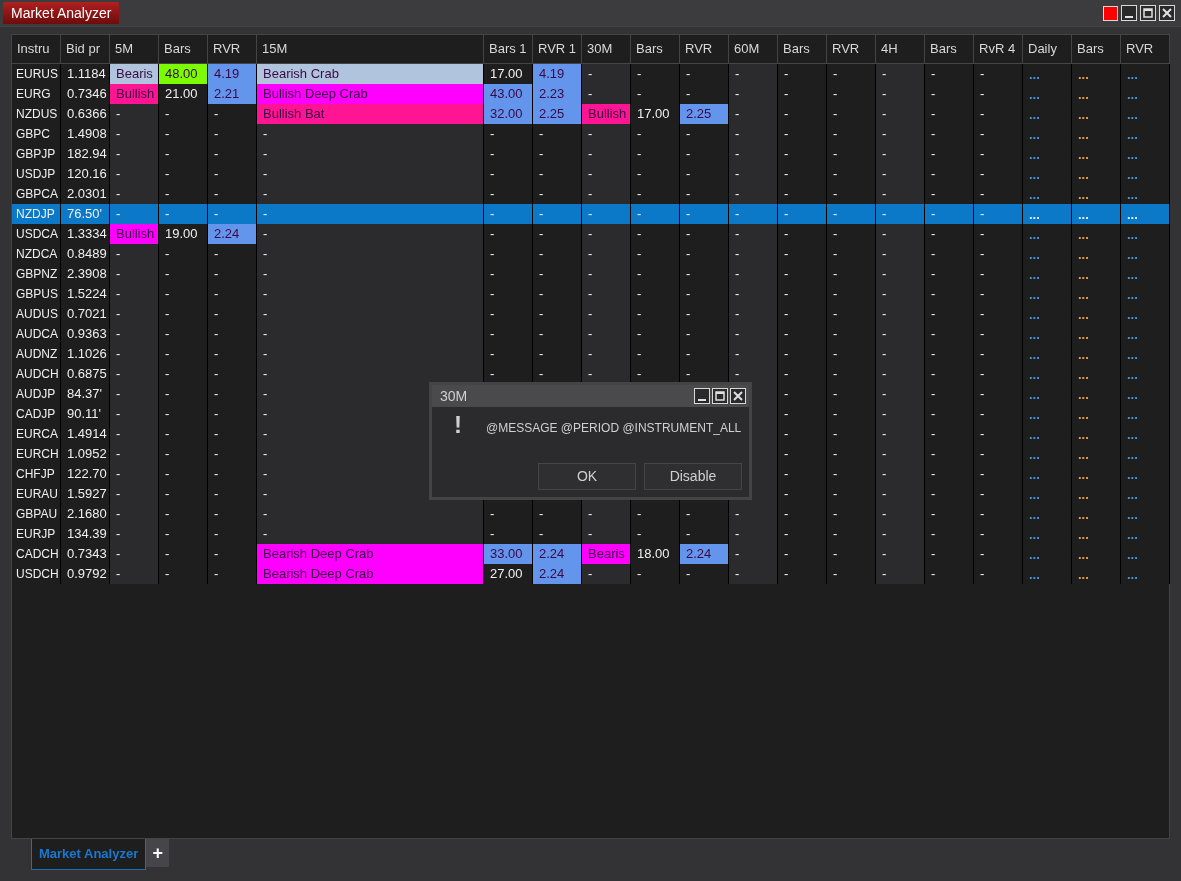 Image resolution: width=1181 pixels, height=881 pixels. What do you see at coordinates (85, 49) in the screenshot?
I see `column-header: Bid pr` at bounding box center [85, 49].